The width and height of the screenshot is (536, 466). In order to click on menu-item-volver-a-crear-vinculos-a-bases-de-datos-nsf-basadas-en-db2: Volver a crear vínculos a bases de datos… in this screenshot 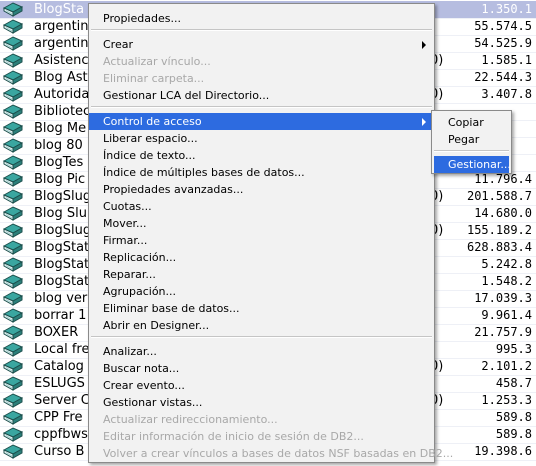, I will do `click(271, 453)`.